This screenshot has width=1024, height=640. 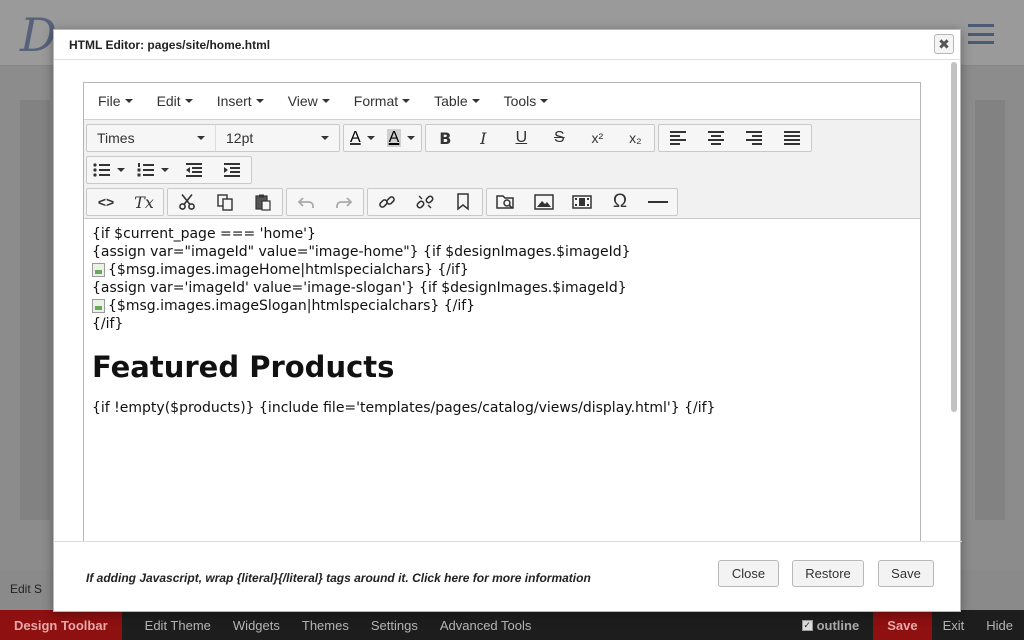 What do you see at coordinates (521, 138) in the screenshot?
I see `underline-icon: U` at bounding box center [521, 138].